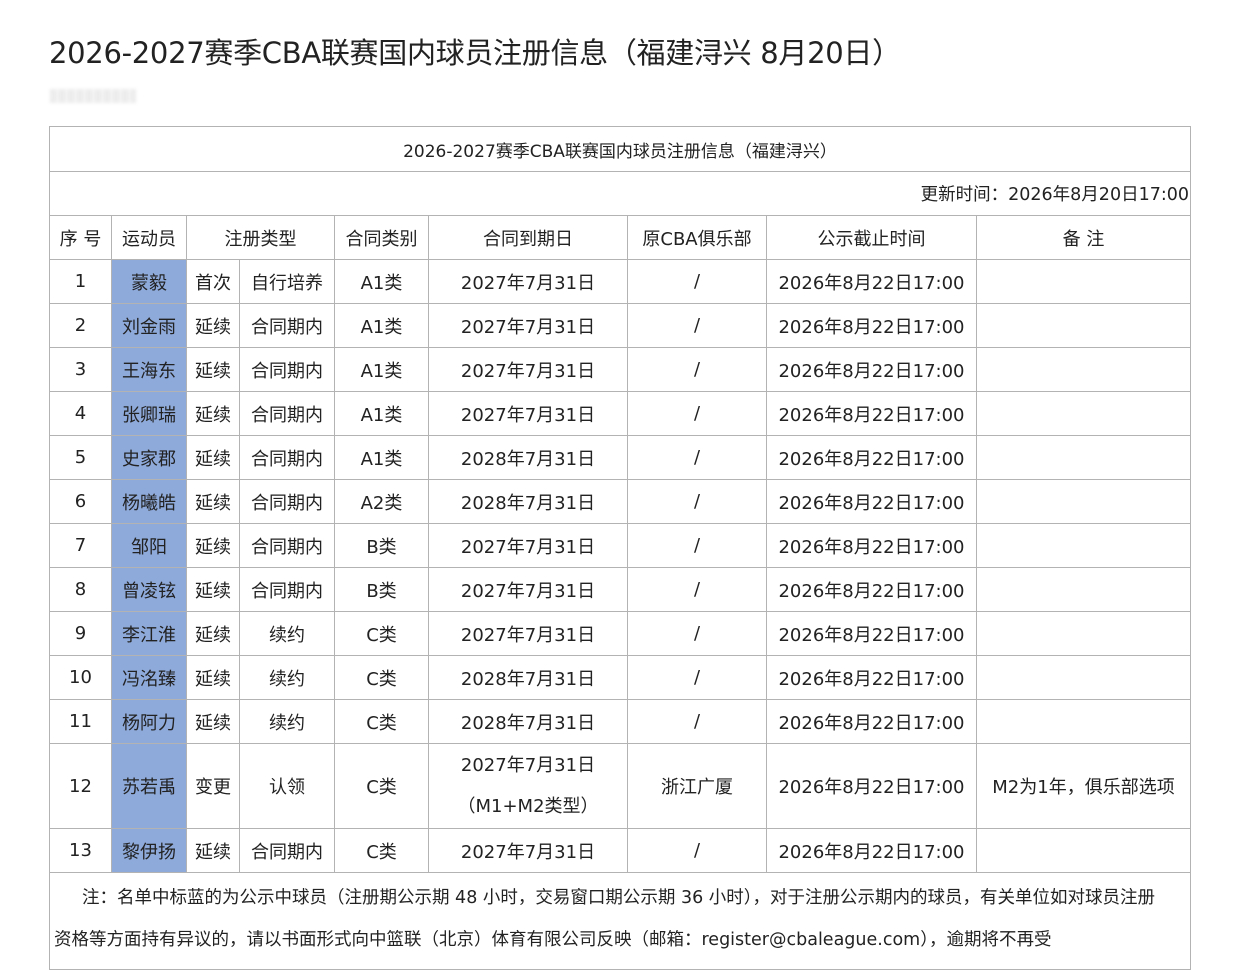  What do you see at coordinates (80, 457) in the screenshot?
I see `cell-no: 5` at bounding box center [80, 457].